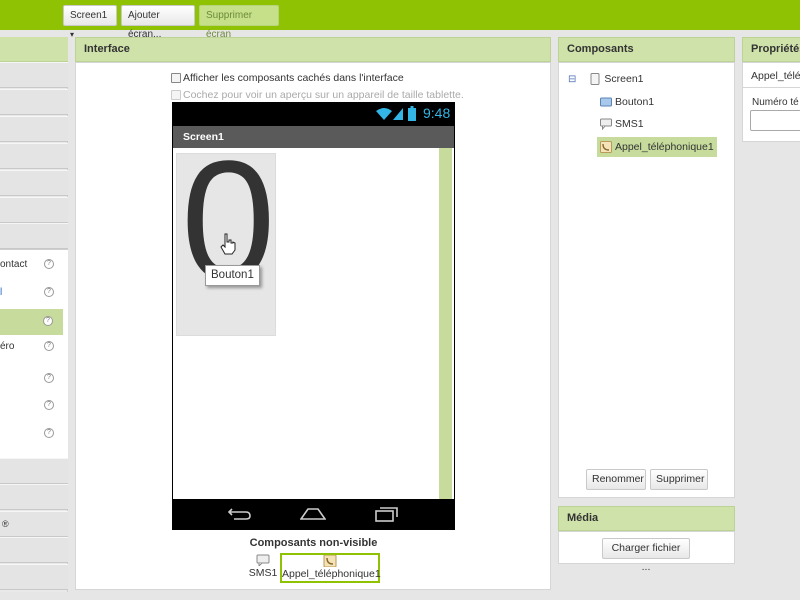 The width and height of the screenshot is (800, 600). I want to click on nonvisible-title: Composants non-visible, so click(313, 543).